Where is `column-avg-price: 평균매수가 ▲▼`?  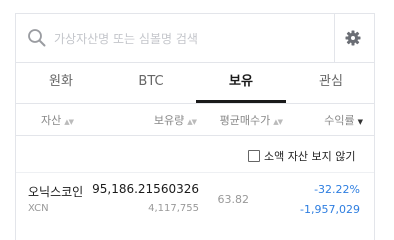
column-avg-price: 평균매수가 ▲▼ is located at coordinates (251, 120).